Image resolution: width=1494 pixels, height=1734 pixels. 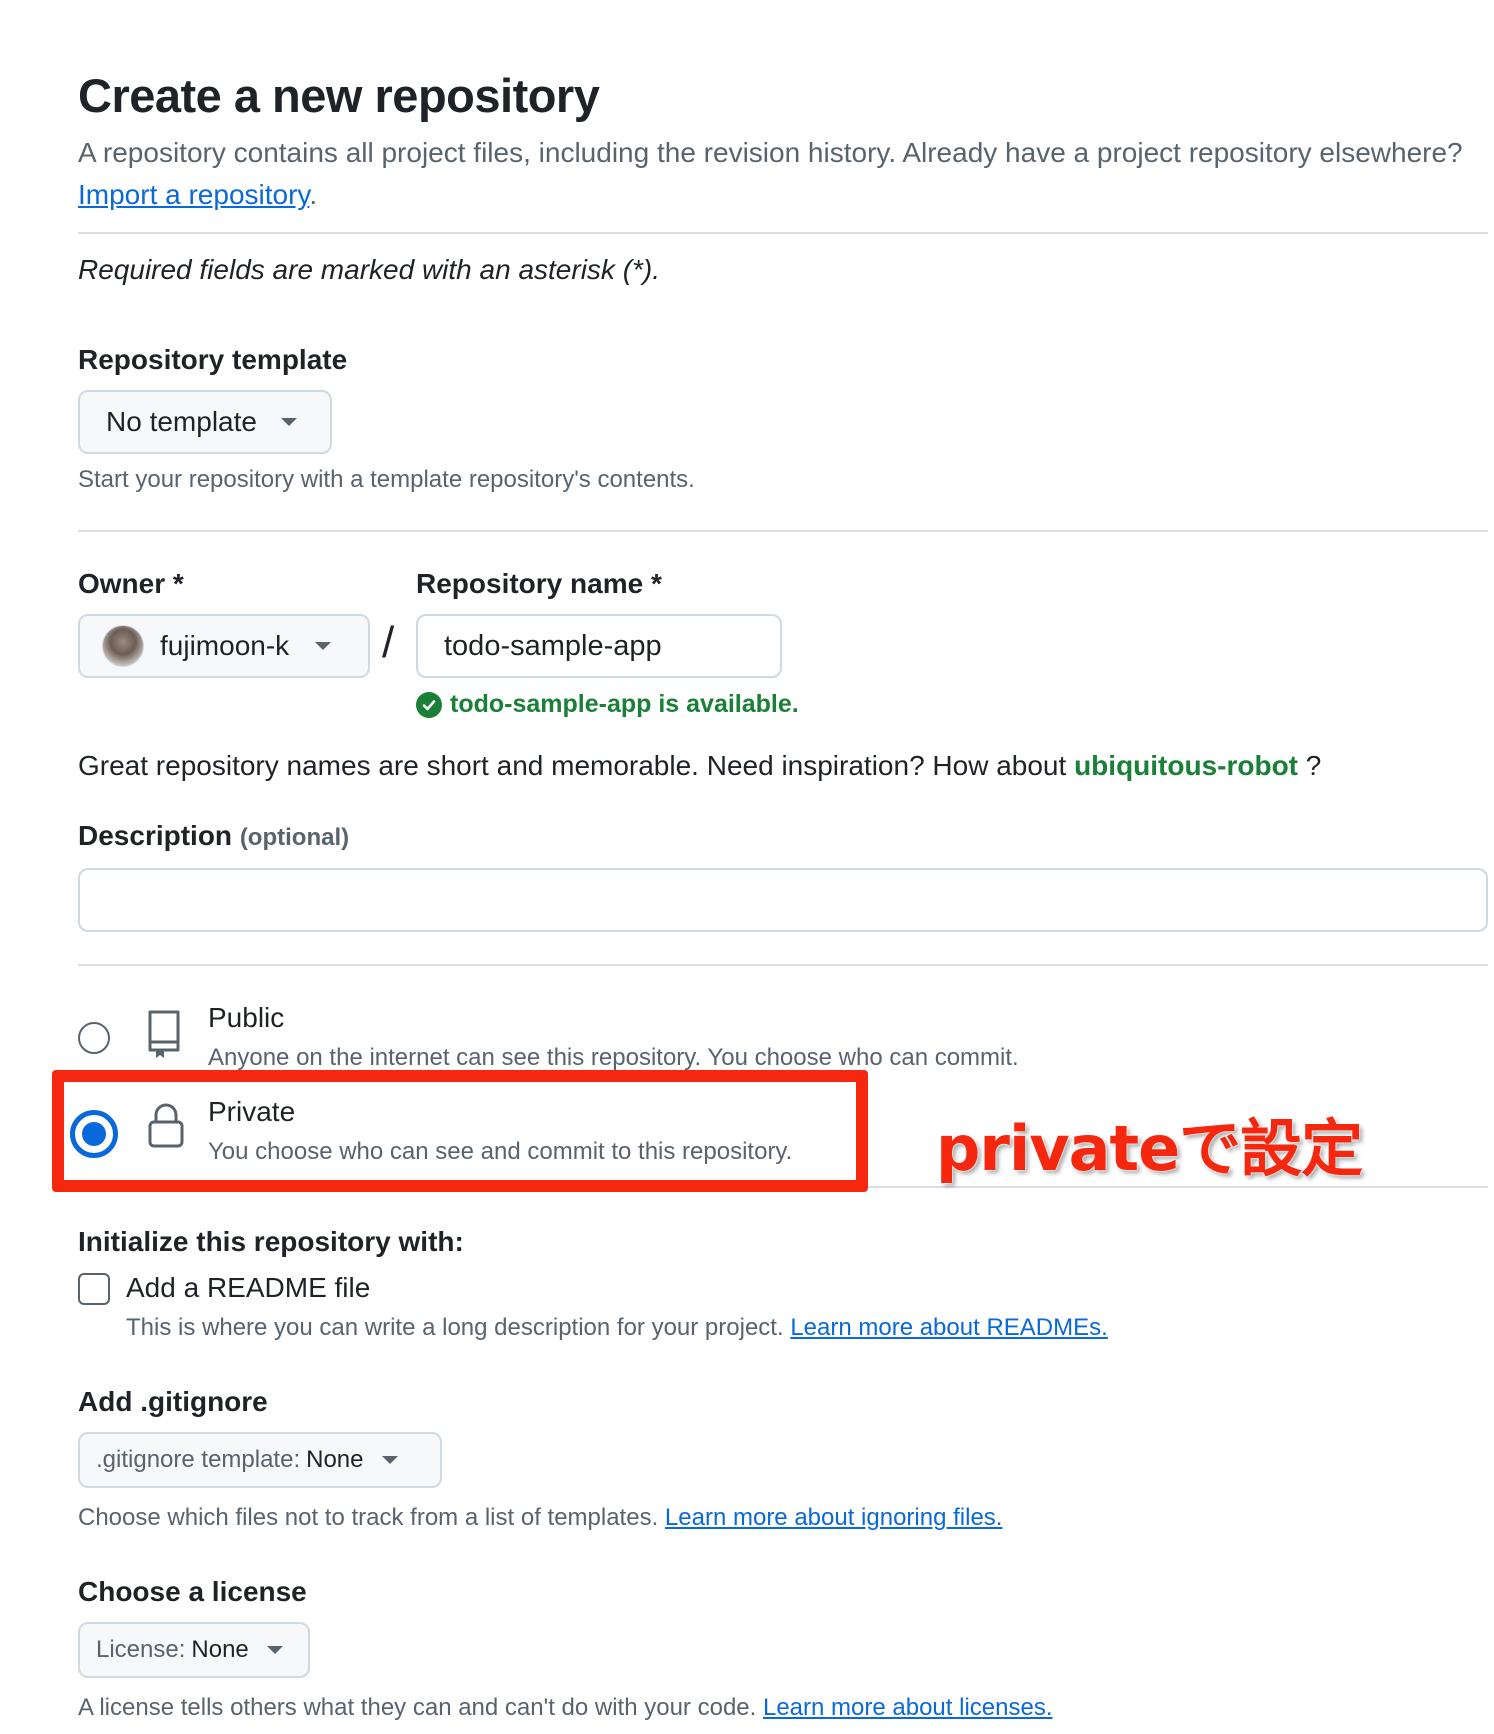 What do you see at coordinates (173, 1401) in the screenshot?
I see `gitignore-label: Add .gitignore` at bounding box center [173, 1401].